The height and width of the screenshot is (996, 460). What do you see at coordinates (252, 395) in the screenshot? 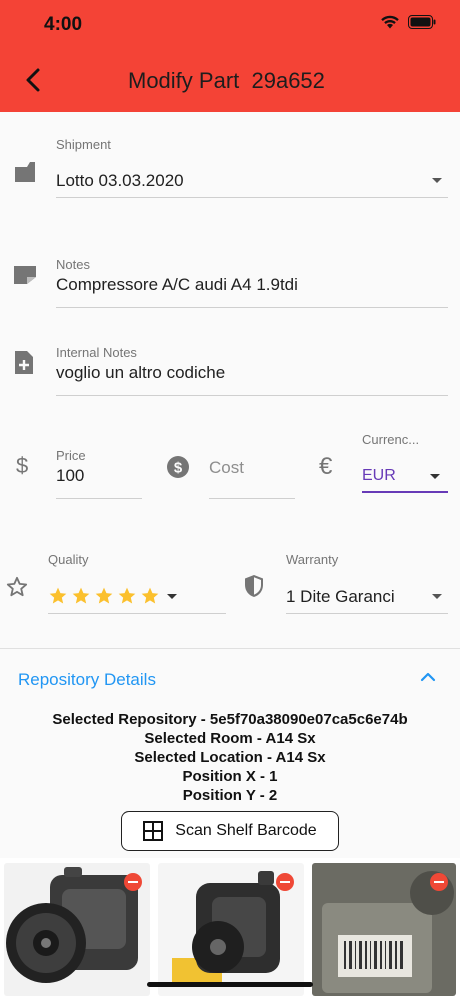
I see `internal-notes-underline` at bounding box center [252, 395].